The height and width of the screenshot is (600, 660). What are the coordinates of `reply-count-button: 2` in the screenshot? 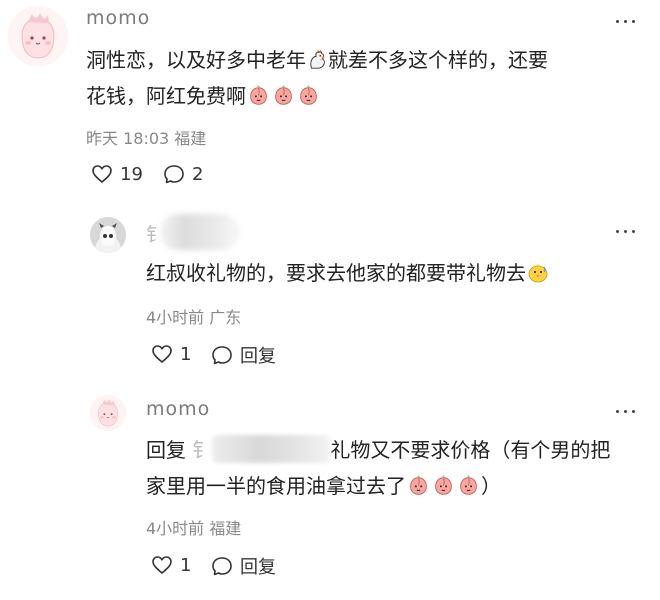 It's located at (182, 174).